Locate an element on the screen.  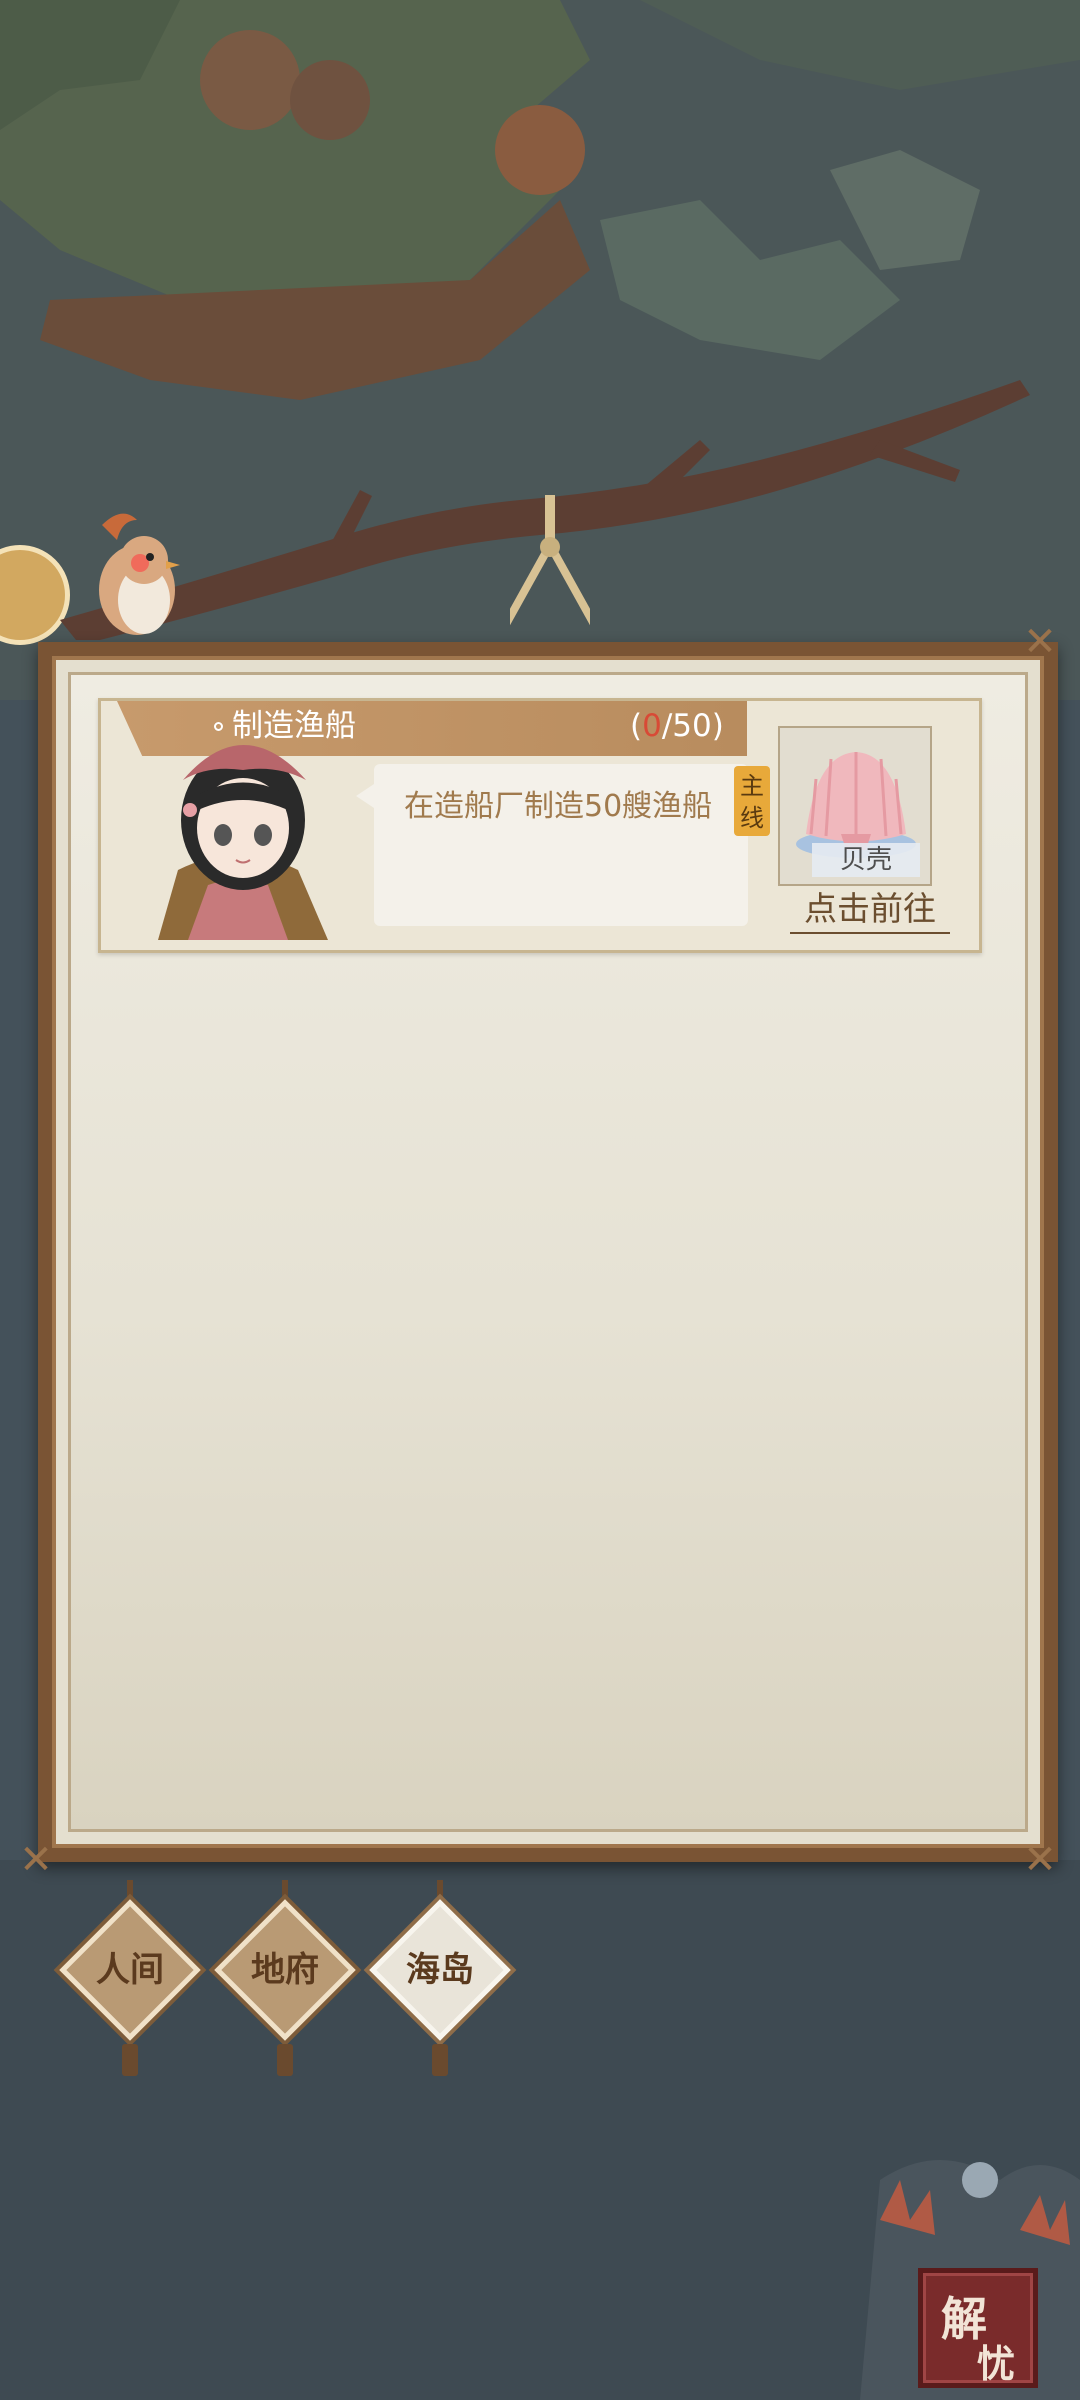
progress-total: /50) is located at coordinates (692, 726).